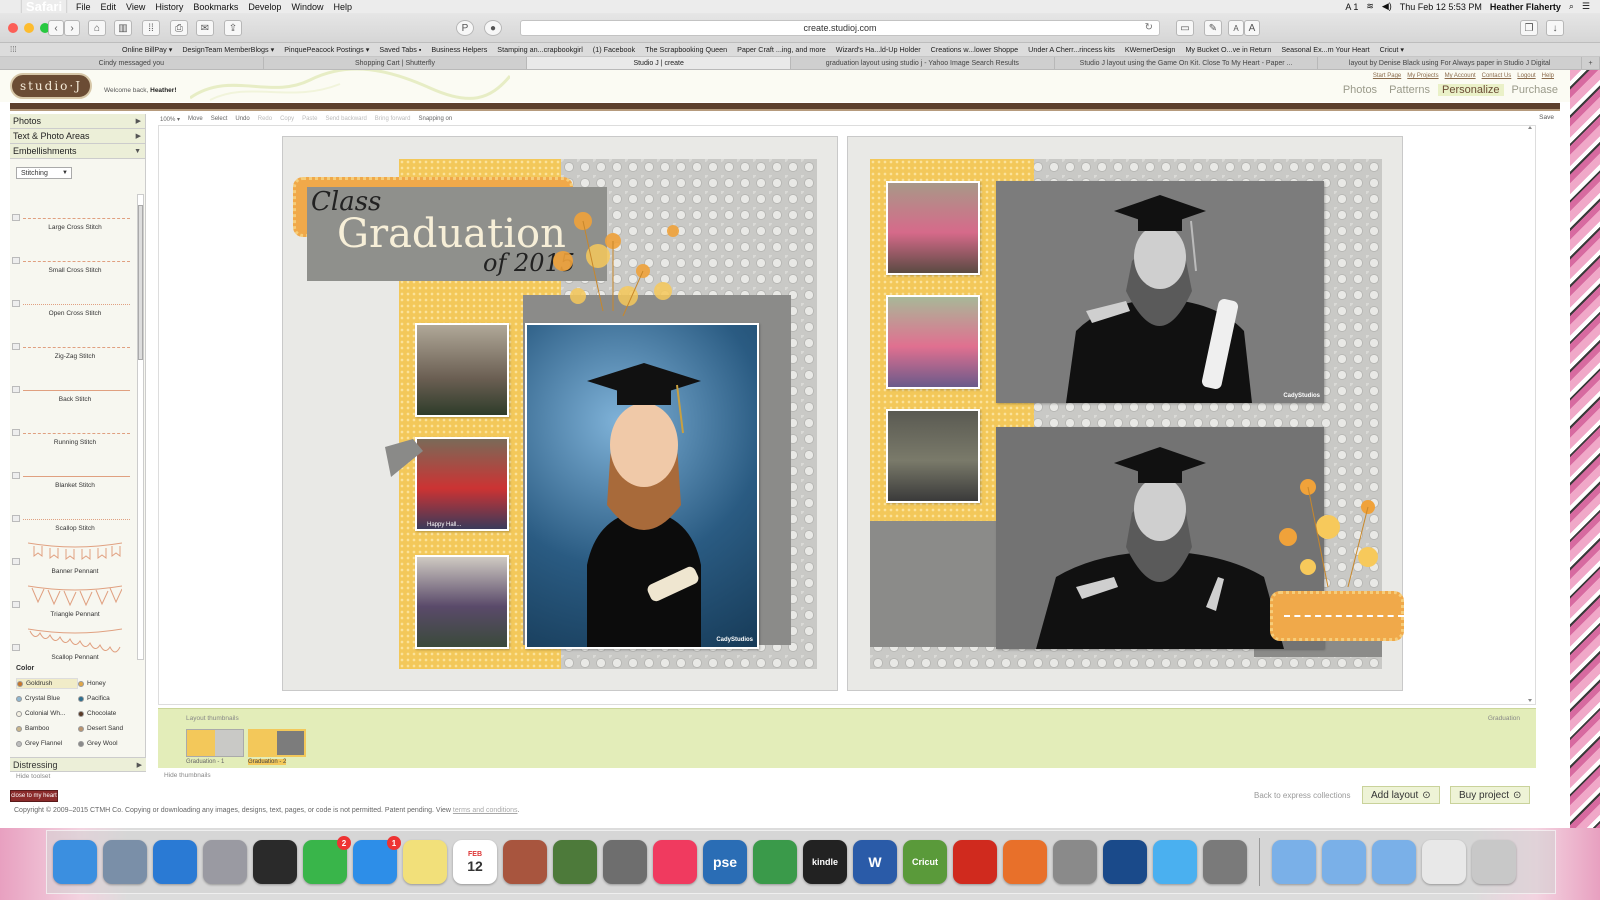 The height and width of the screenshot is (900, 1600). What do you see at coordinates (44, 173) in the screenshot?
I see `embellishment-type-select: Stitching ▼` at bounding box center [44, 173].